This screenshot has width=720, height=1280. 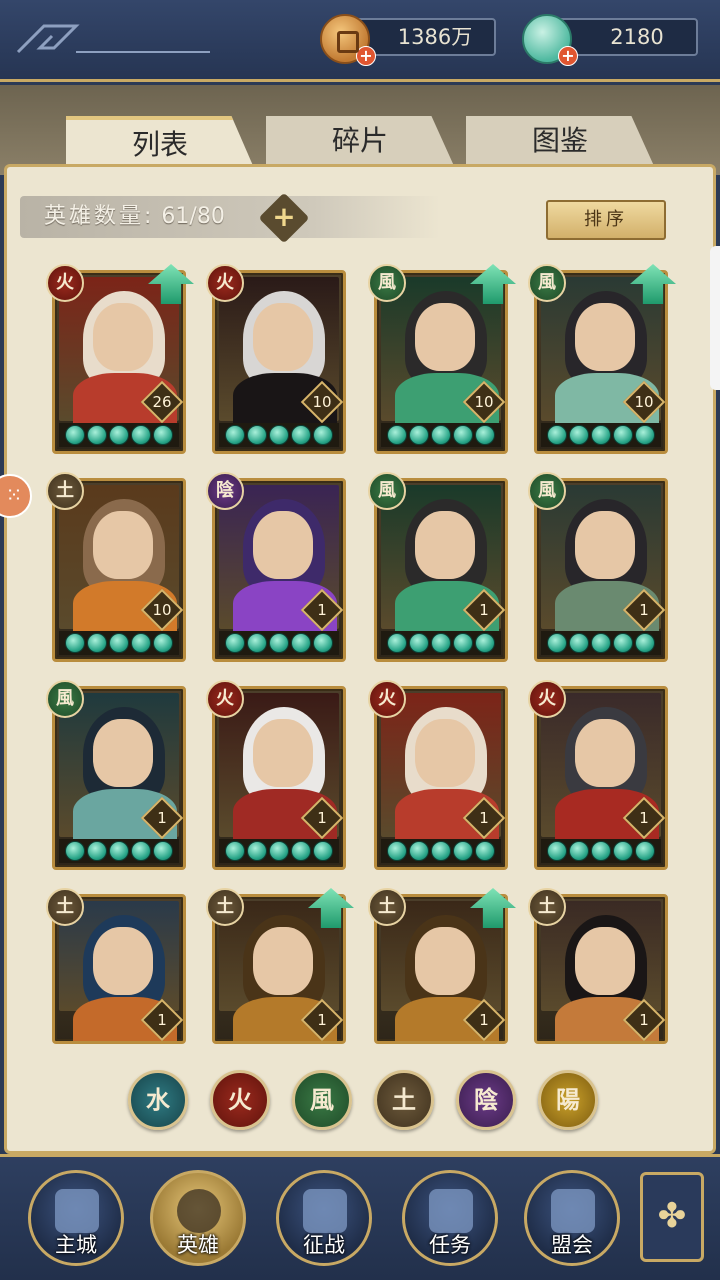 I want to click on filter-yin-button: 陰, so click(x=486, y=1100).